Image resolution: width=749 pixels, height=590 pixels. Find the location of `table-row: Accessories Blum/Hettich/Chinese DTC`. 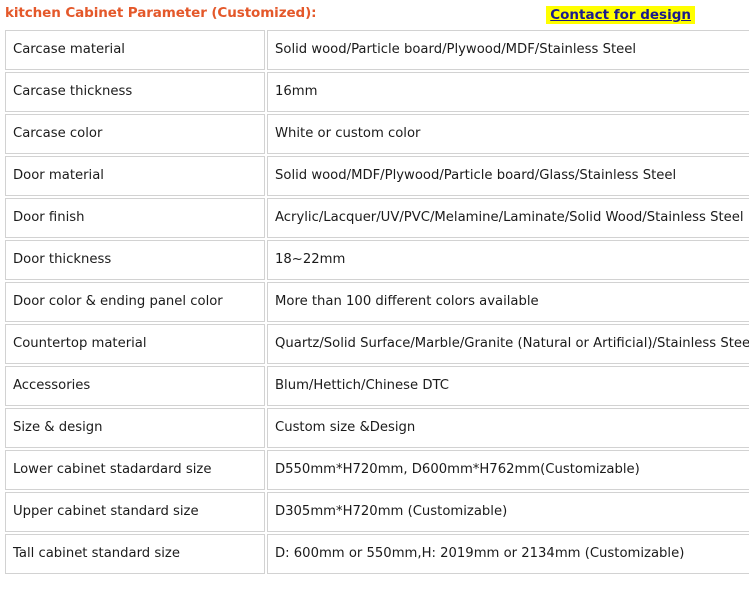

table-row: Accessories Blum/Hettich/Chinese DTC is located at coordinates (377, 386).